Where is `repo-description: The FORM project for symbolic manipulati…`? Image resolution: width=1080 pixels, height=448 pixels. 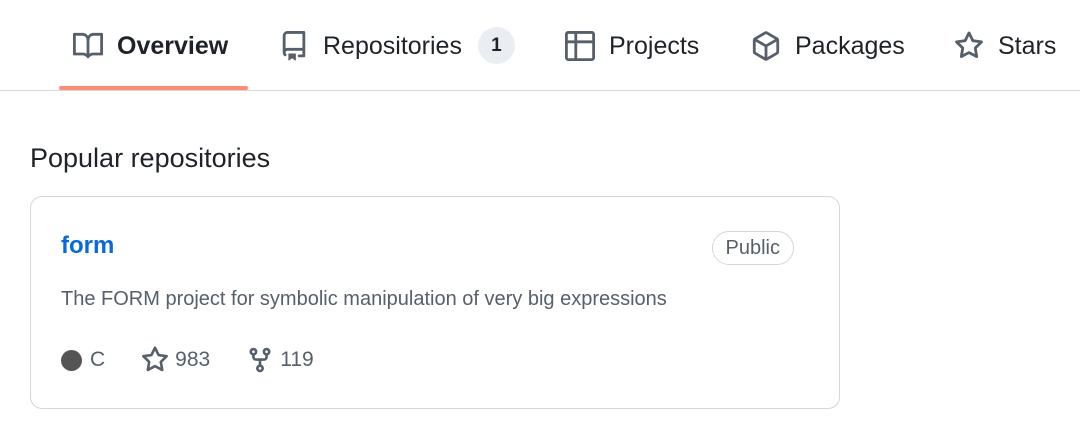 repo-description: The FORM project for symbolic manipulati… is located at coordinates (364, 299).